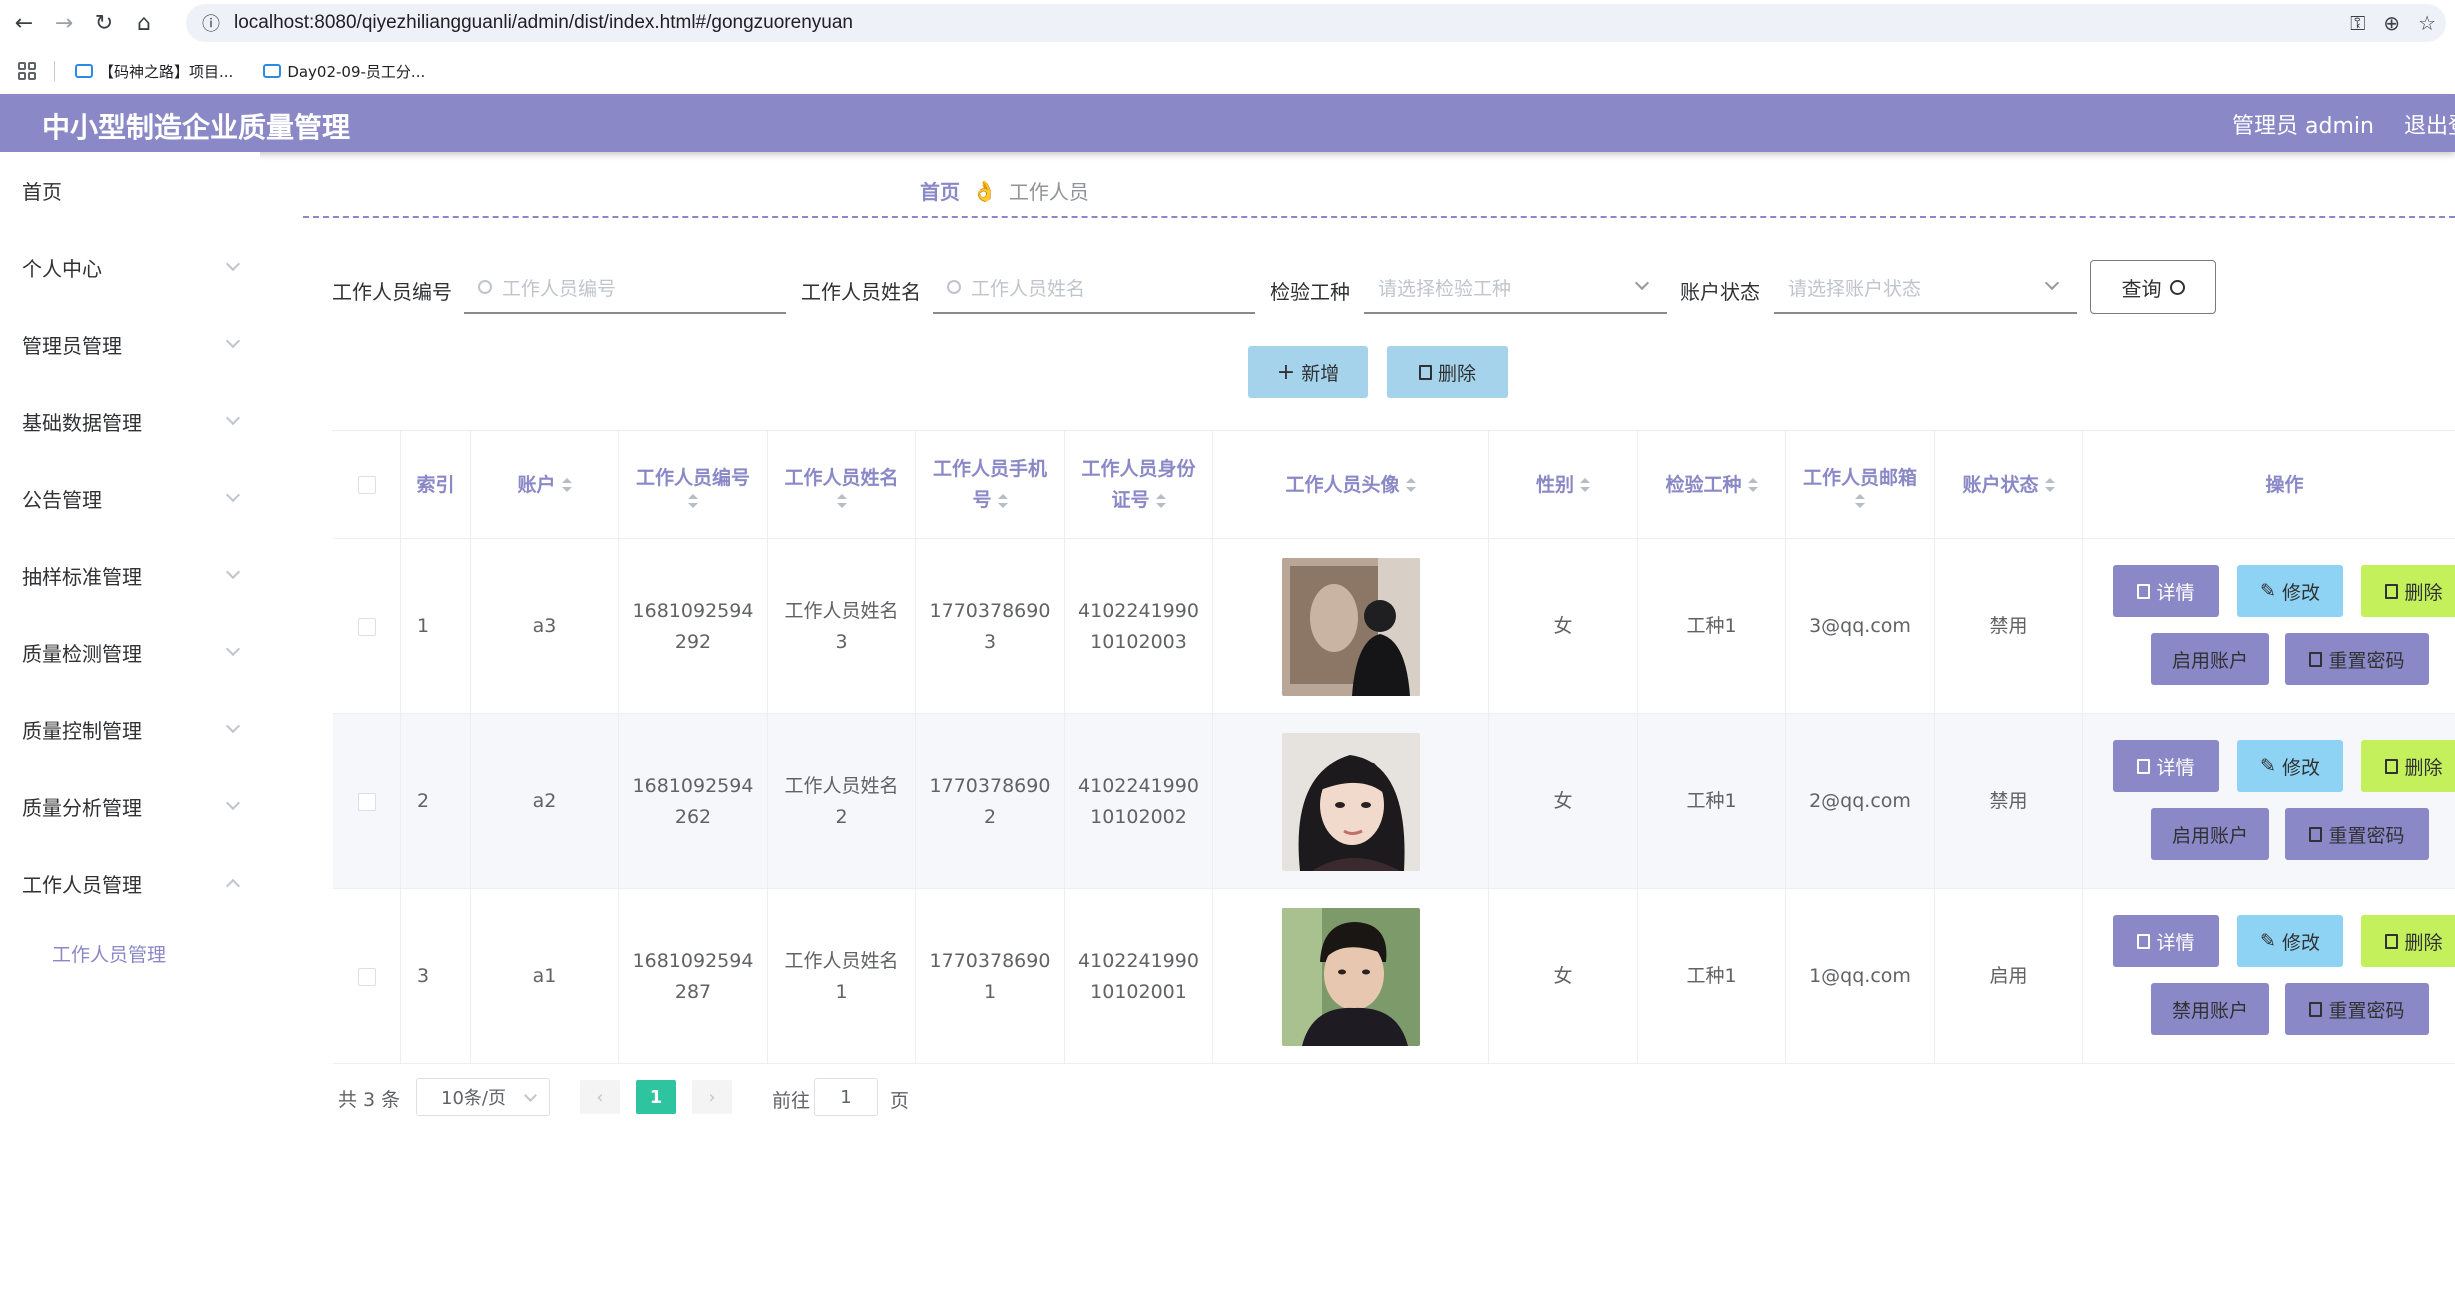  What do you see at coordinates (846, 1097) in the screenshot?
I see `goto-page-input: 1` at bounding box center [846, 1097].